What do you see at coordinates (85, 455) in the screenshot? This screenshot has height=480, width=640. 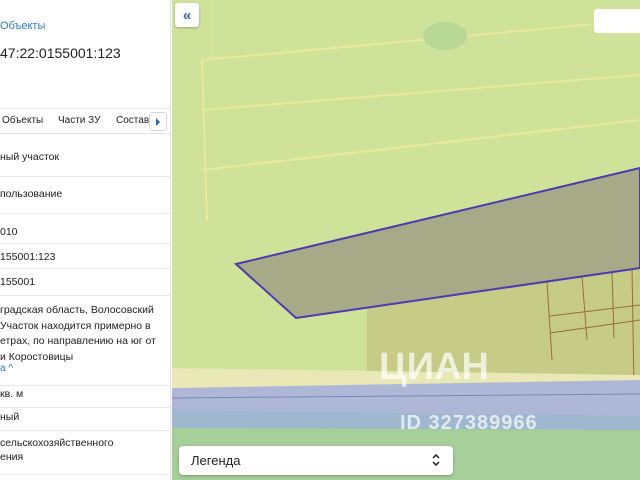 I see `info-row-category: сельскохозяйственного ения` at bounding box center [85, 455].